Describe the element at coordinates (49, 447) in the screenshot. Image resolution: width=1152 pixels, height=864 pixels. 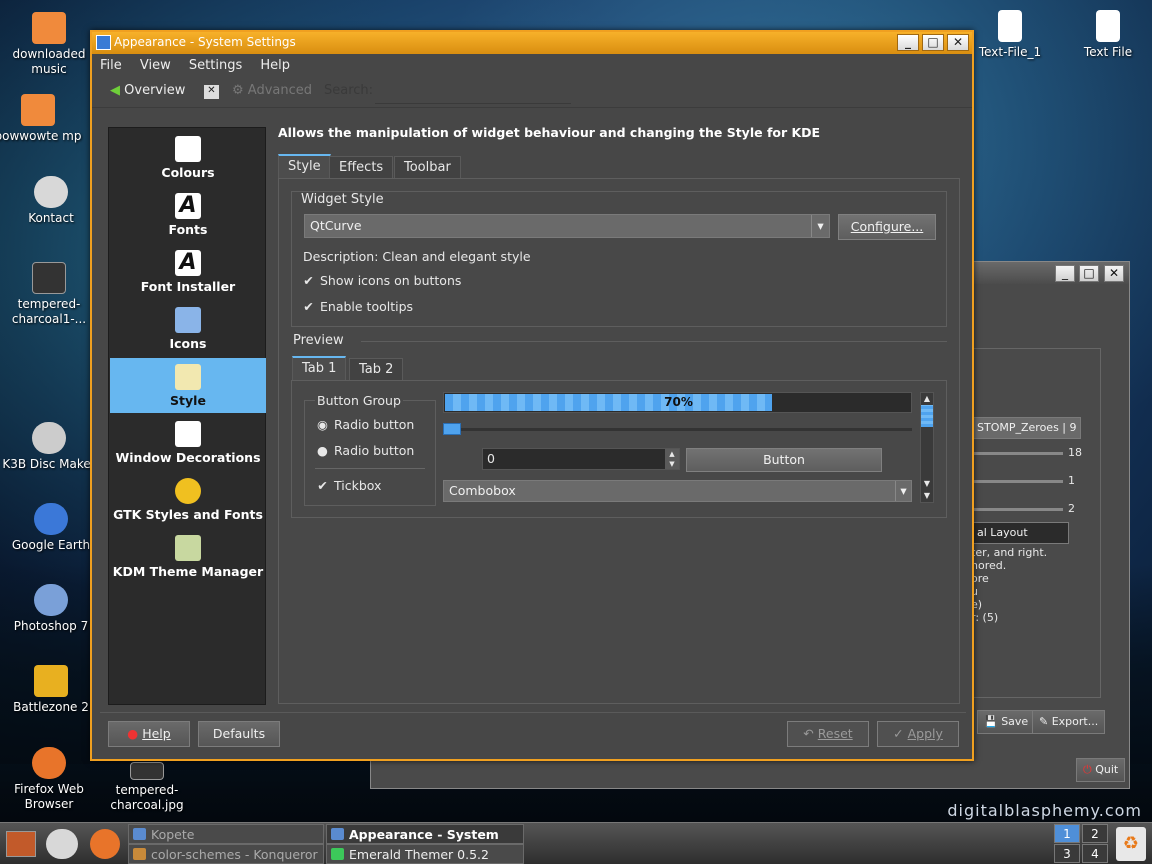
I see `desktop-icon-k3b: K3B Disc Maker` at that location.